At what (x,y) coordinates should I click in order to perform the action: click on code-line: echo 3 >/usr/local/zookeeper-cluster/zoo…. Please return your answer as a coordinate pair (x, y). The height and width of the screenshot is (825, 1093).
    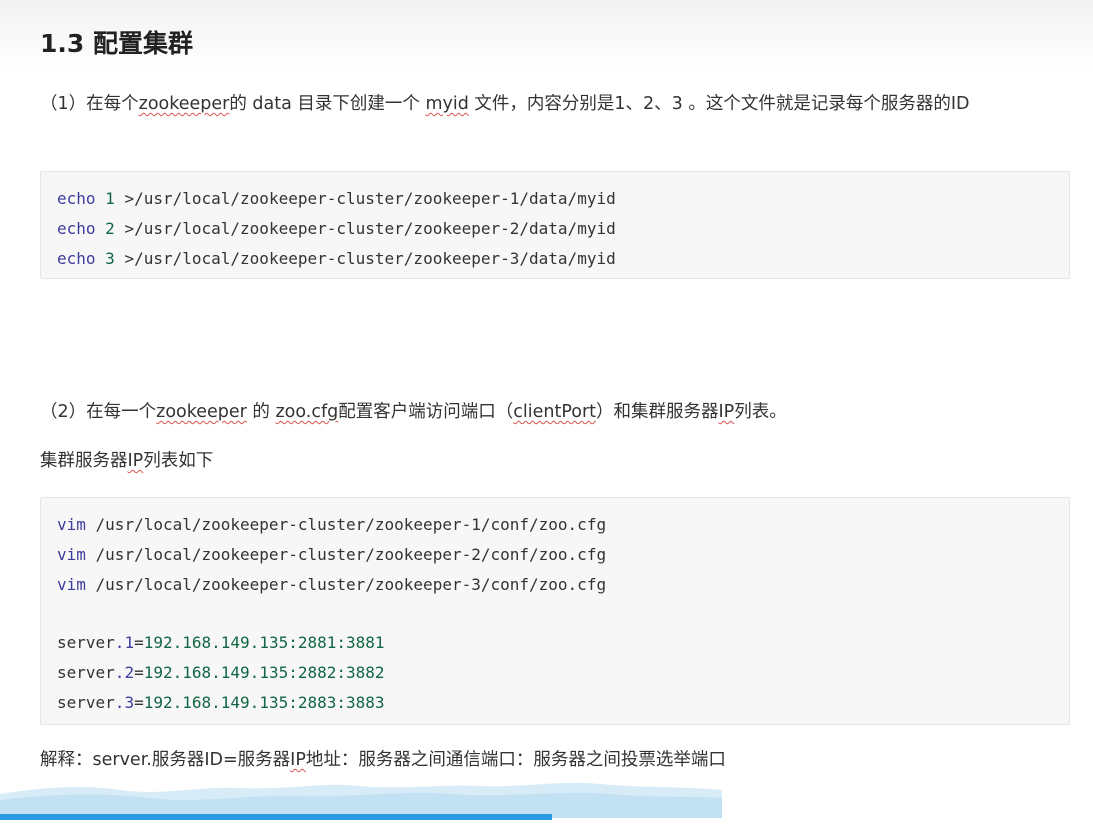
    Looking at the image, I should click on (336, 258).